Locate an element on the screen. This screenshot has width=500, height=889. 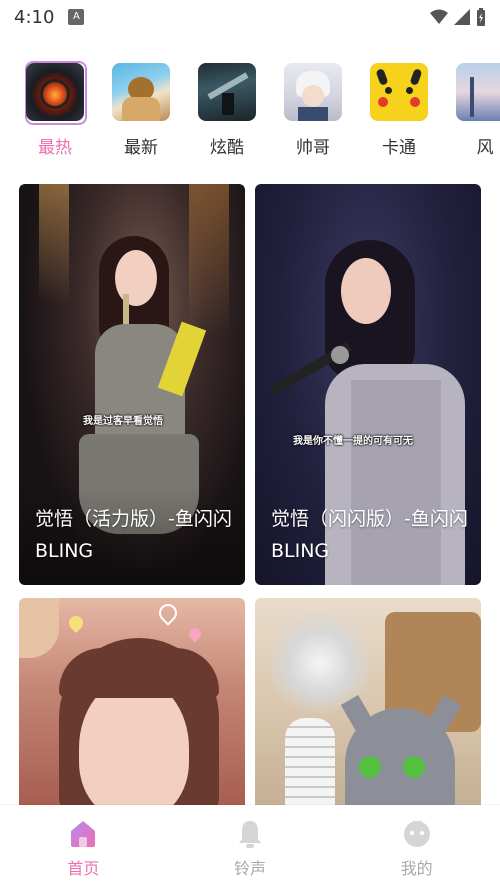
status-left: 4:10 A is located at coordinates (49, 17).